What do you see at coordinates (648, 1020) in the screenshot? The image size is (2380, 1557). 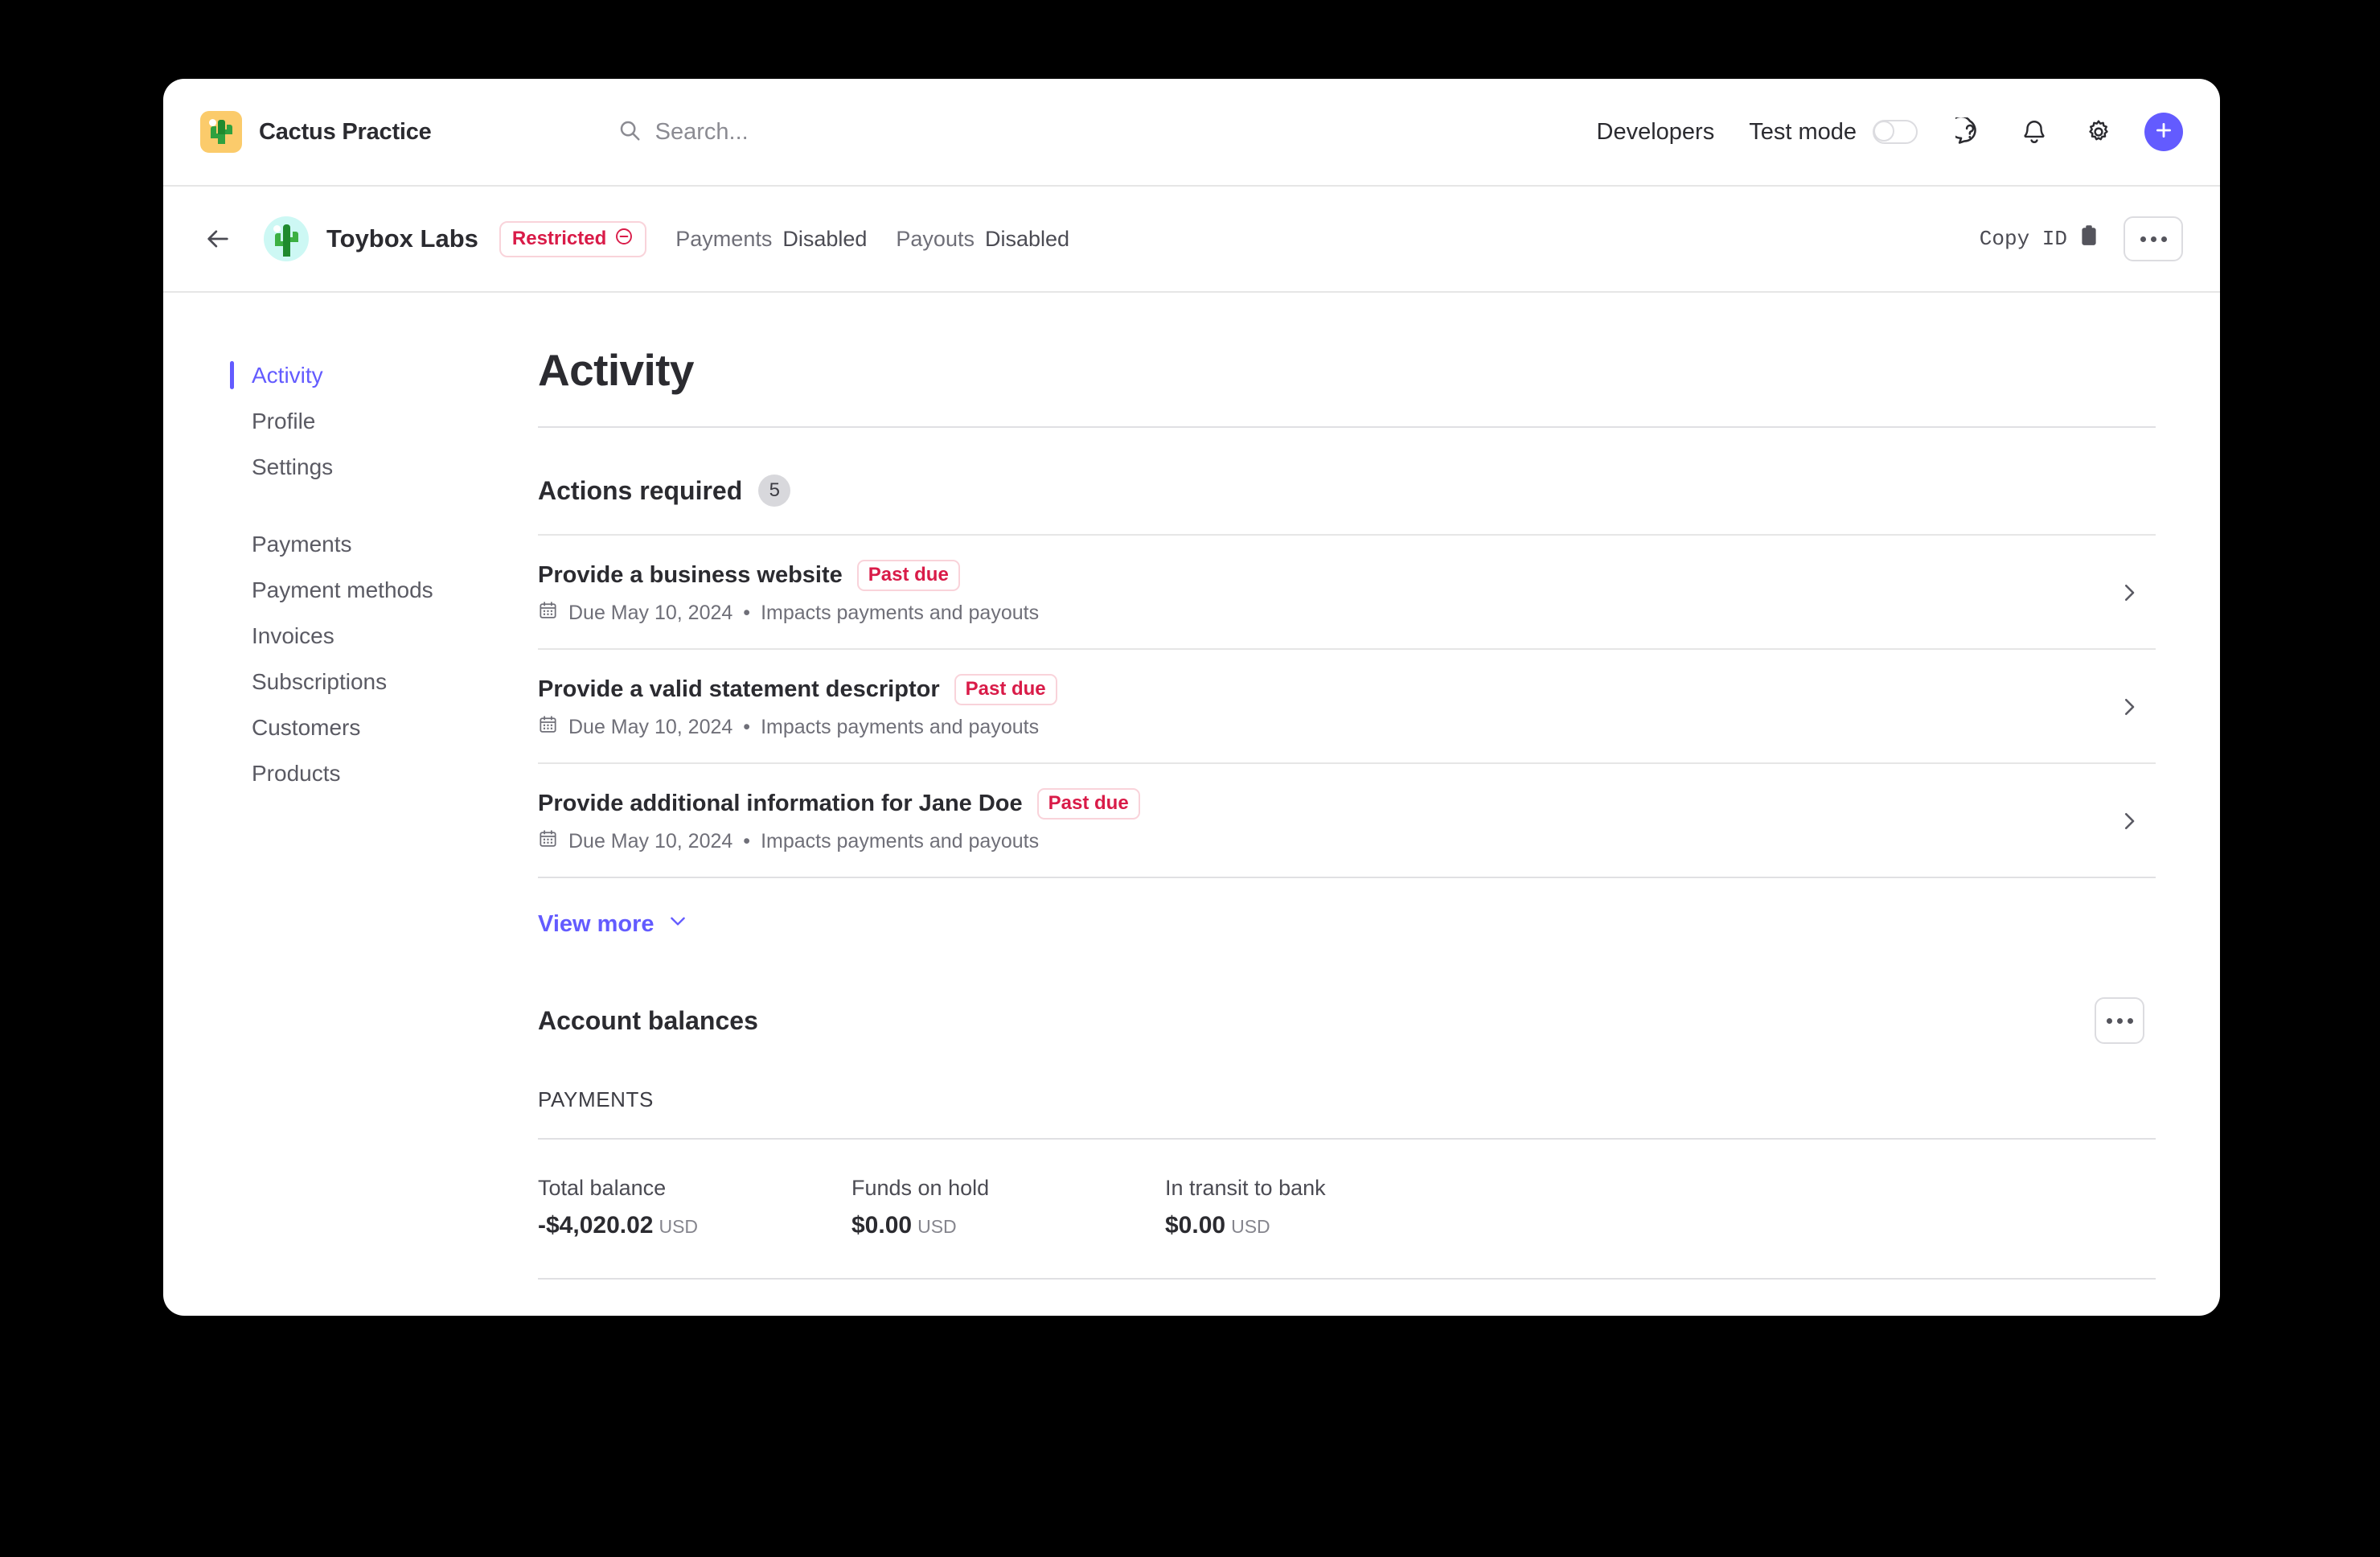 I see `section-title: Account balances` at bounding box center [648, 1020].